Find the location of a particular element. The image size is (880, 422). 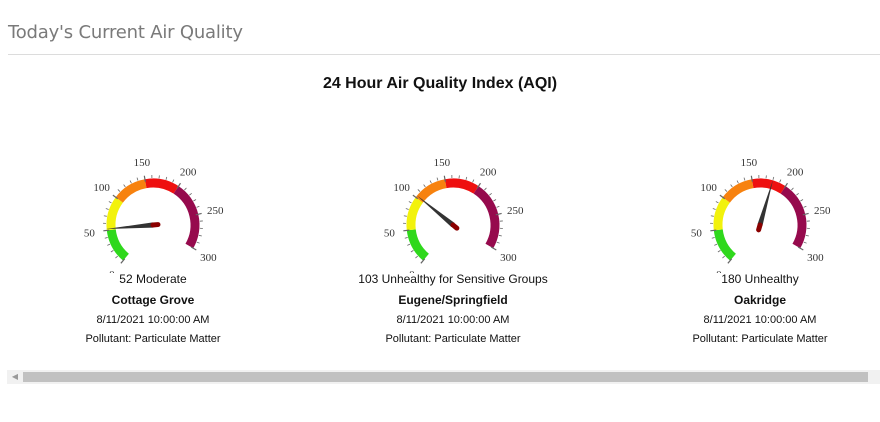

scrollbar-thumb is located at coordinates (445, 377).